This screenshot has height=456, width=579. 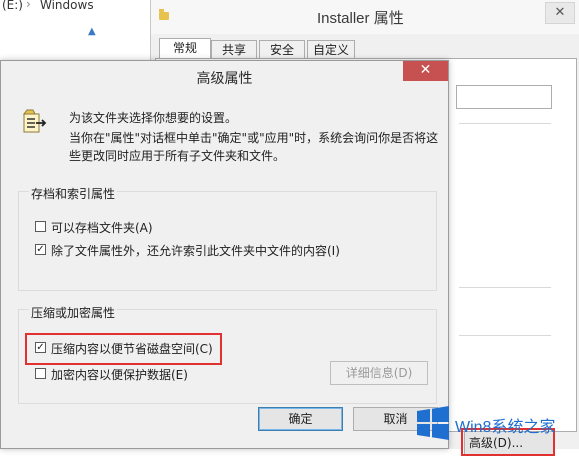 I want to click on archive-group-title: 存档和索引属性, so click(x=73, y=193).